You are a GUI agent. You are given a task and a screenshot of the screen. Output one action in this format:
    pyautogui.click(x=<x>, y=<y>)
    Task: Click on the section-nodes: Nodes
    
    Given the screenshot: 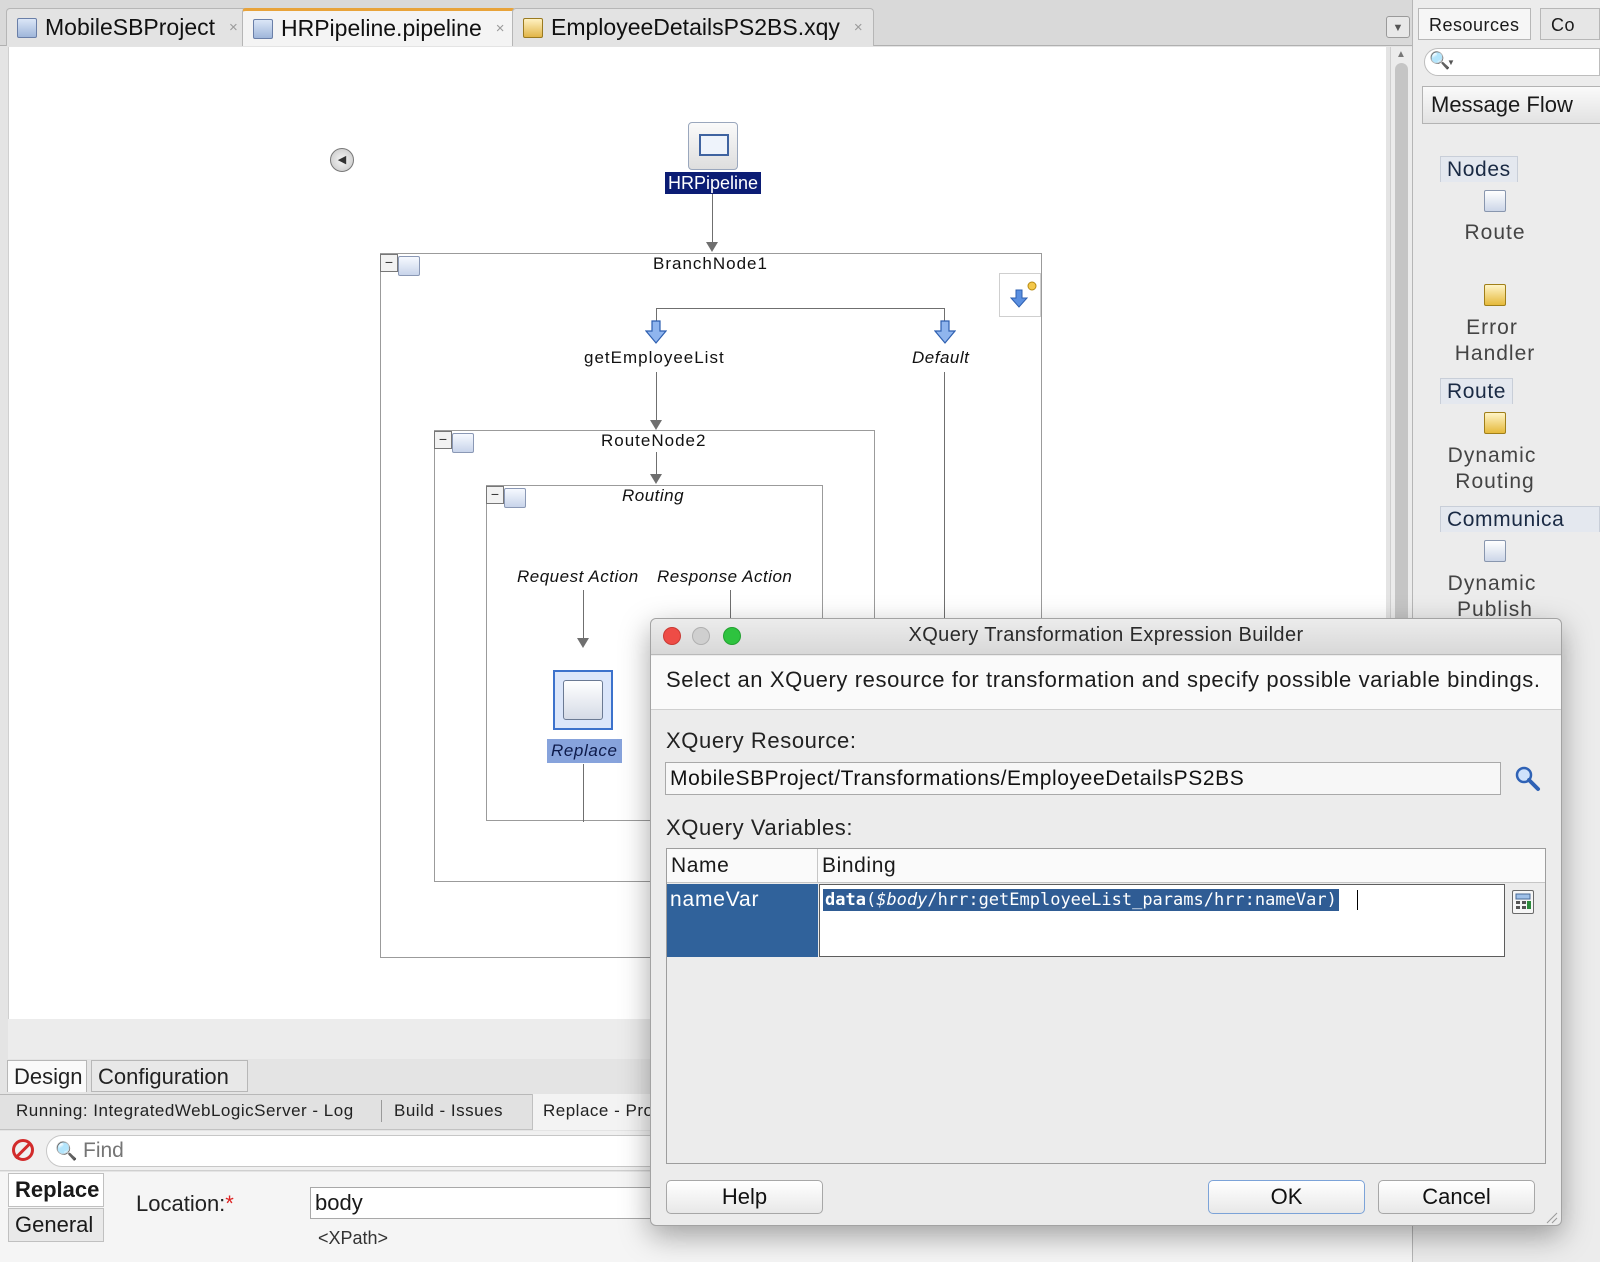 What is the action you would take?
    pyautogui.click(x=1479, y=169)
    